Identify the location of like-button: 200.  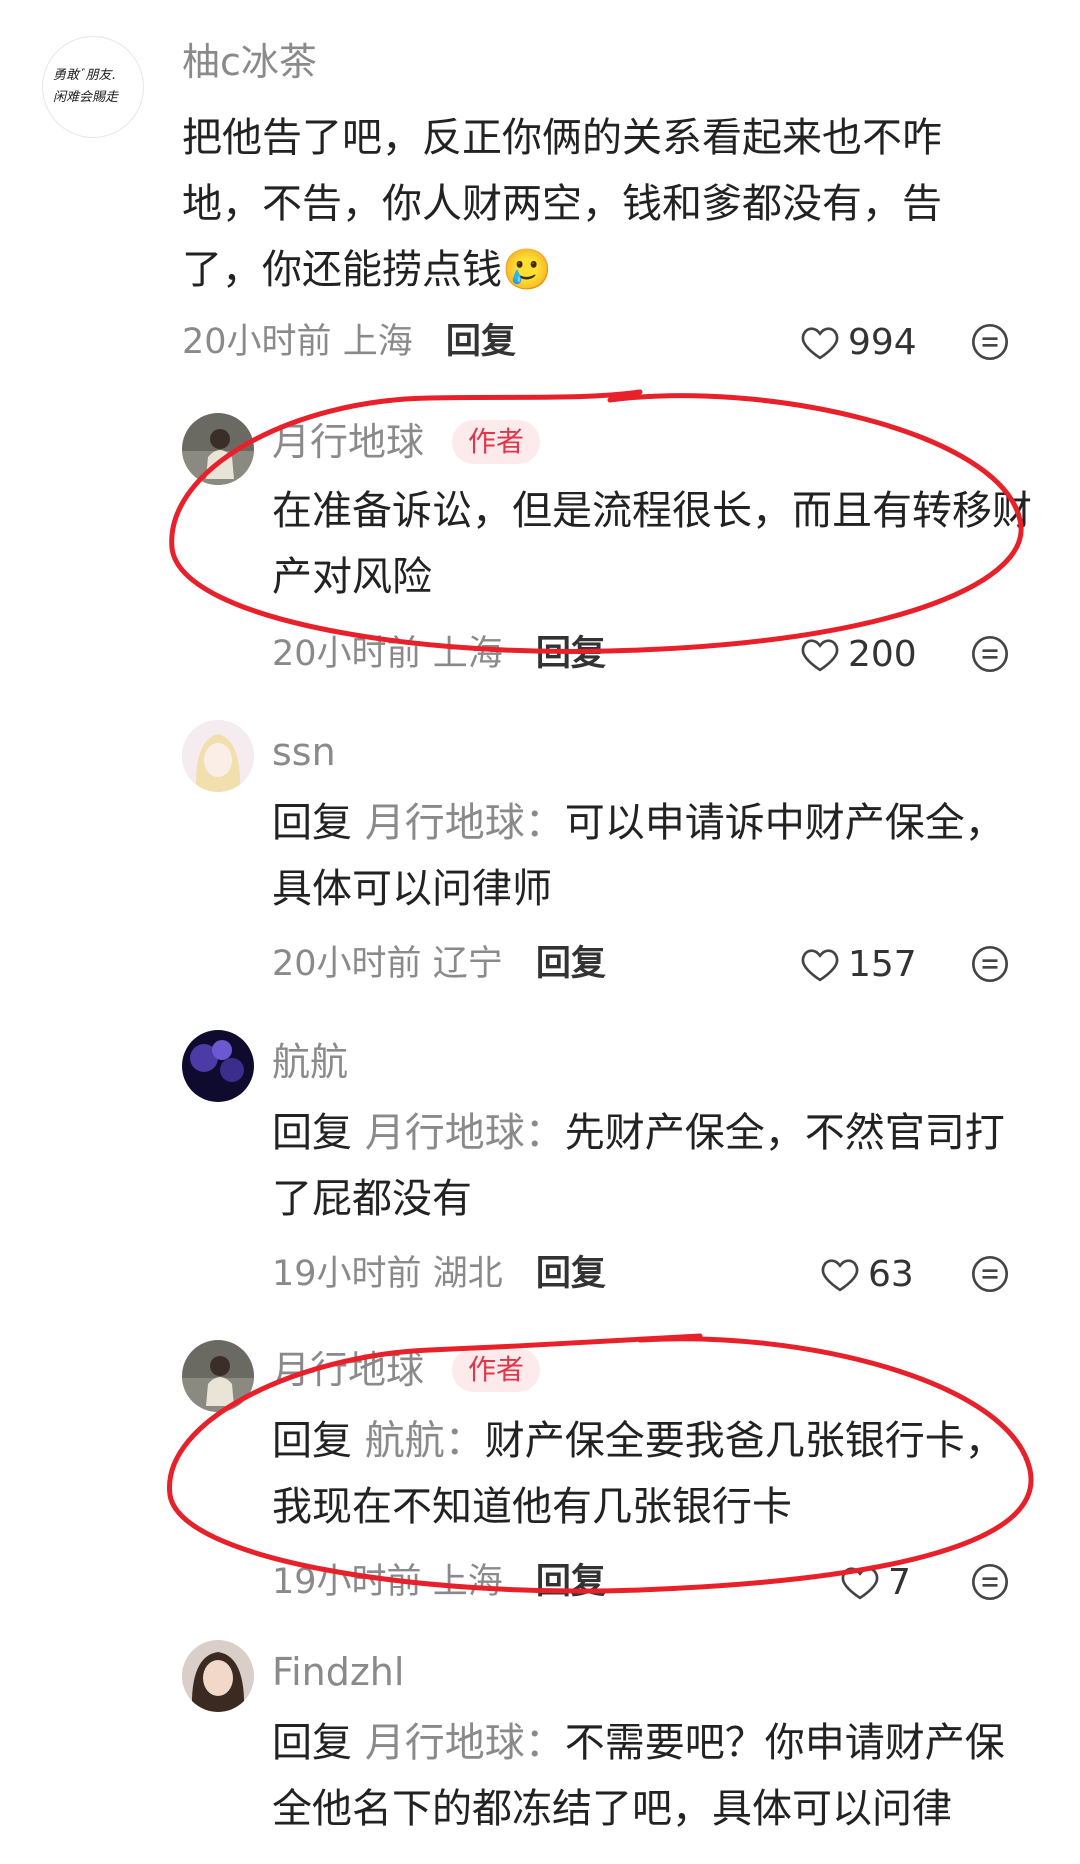
(858, 654).